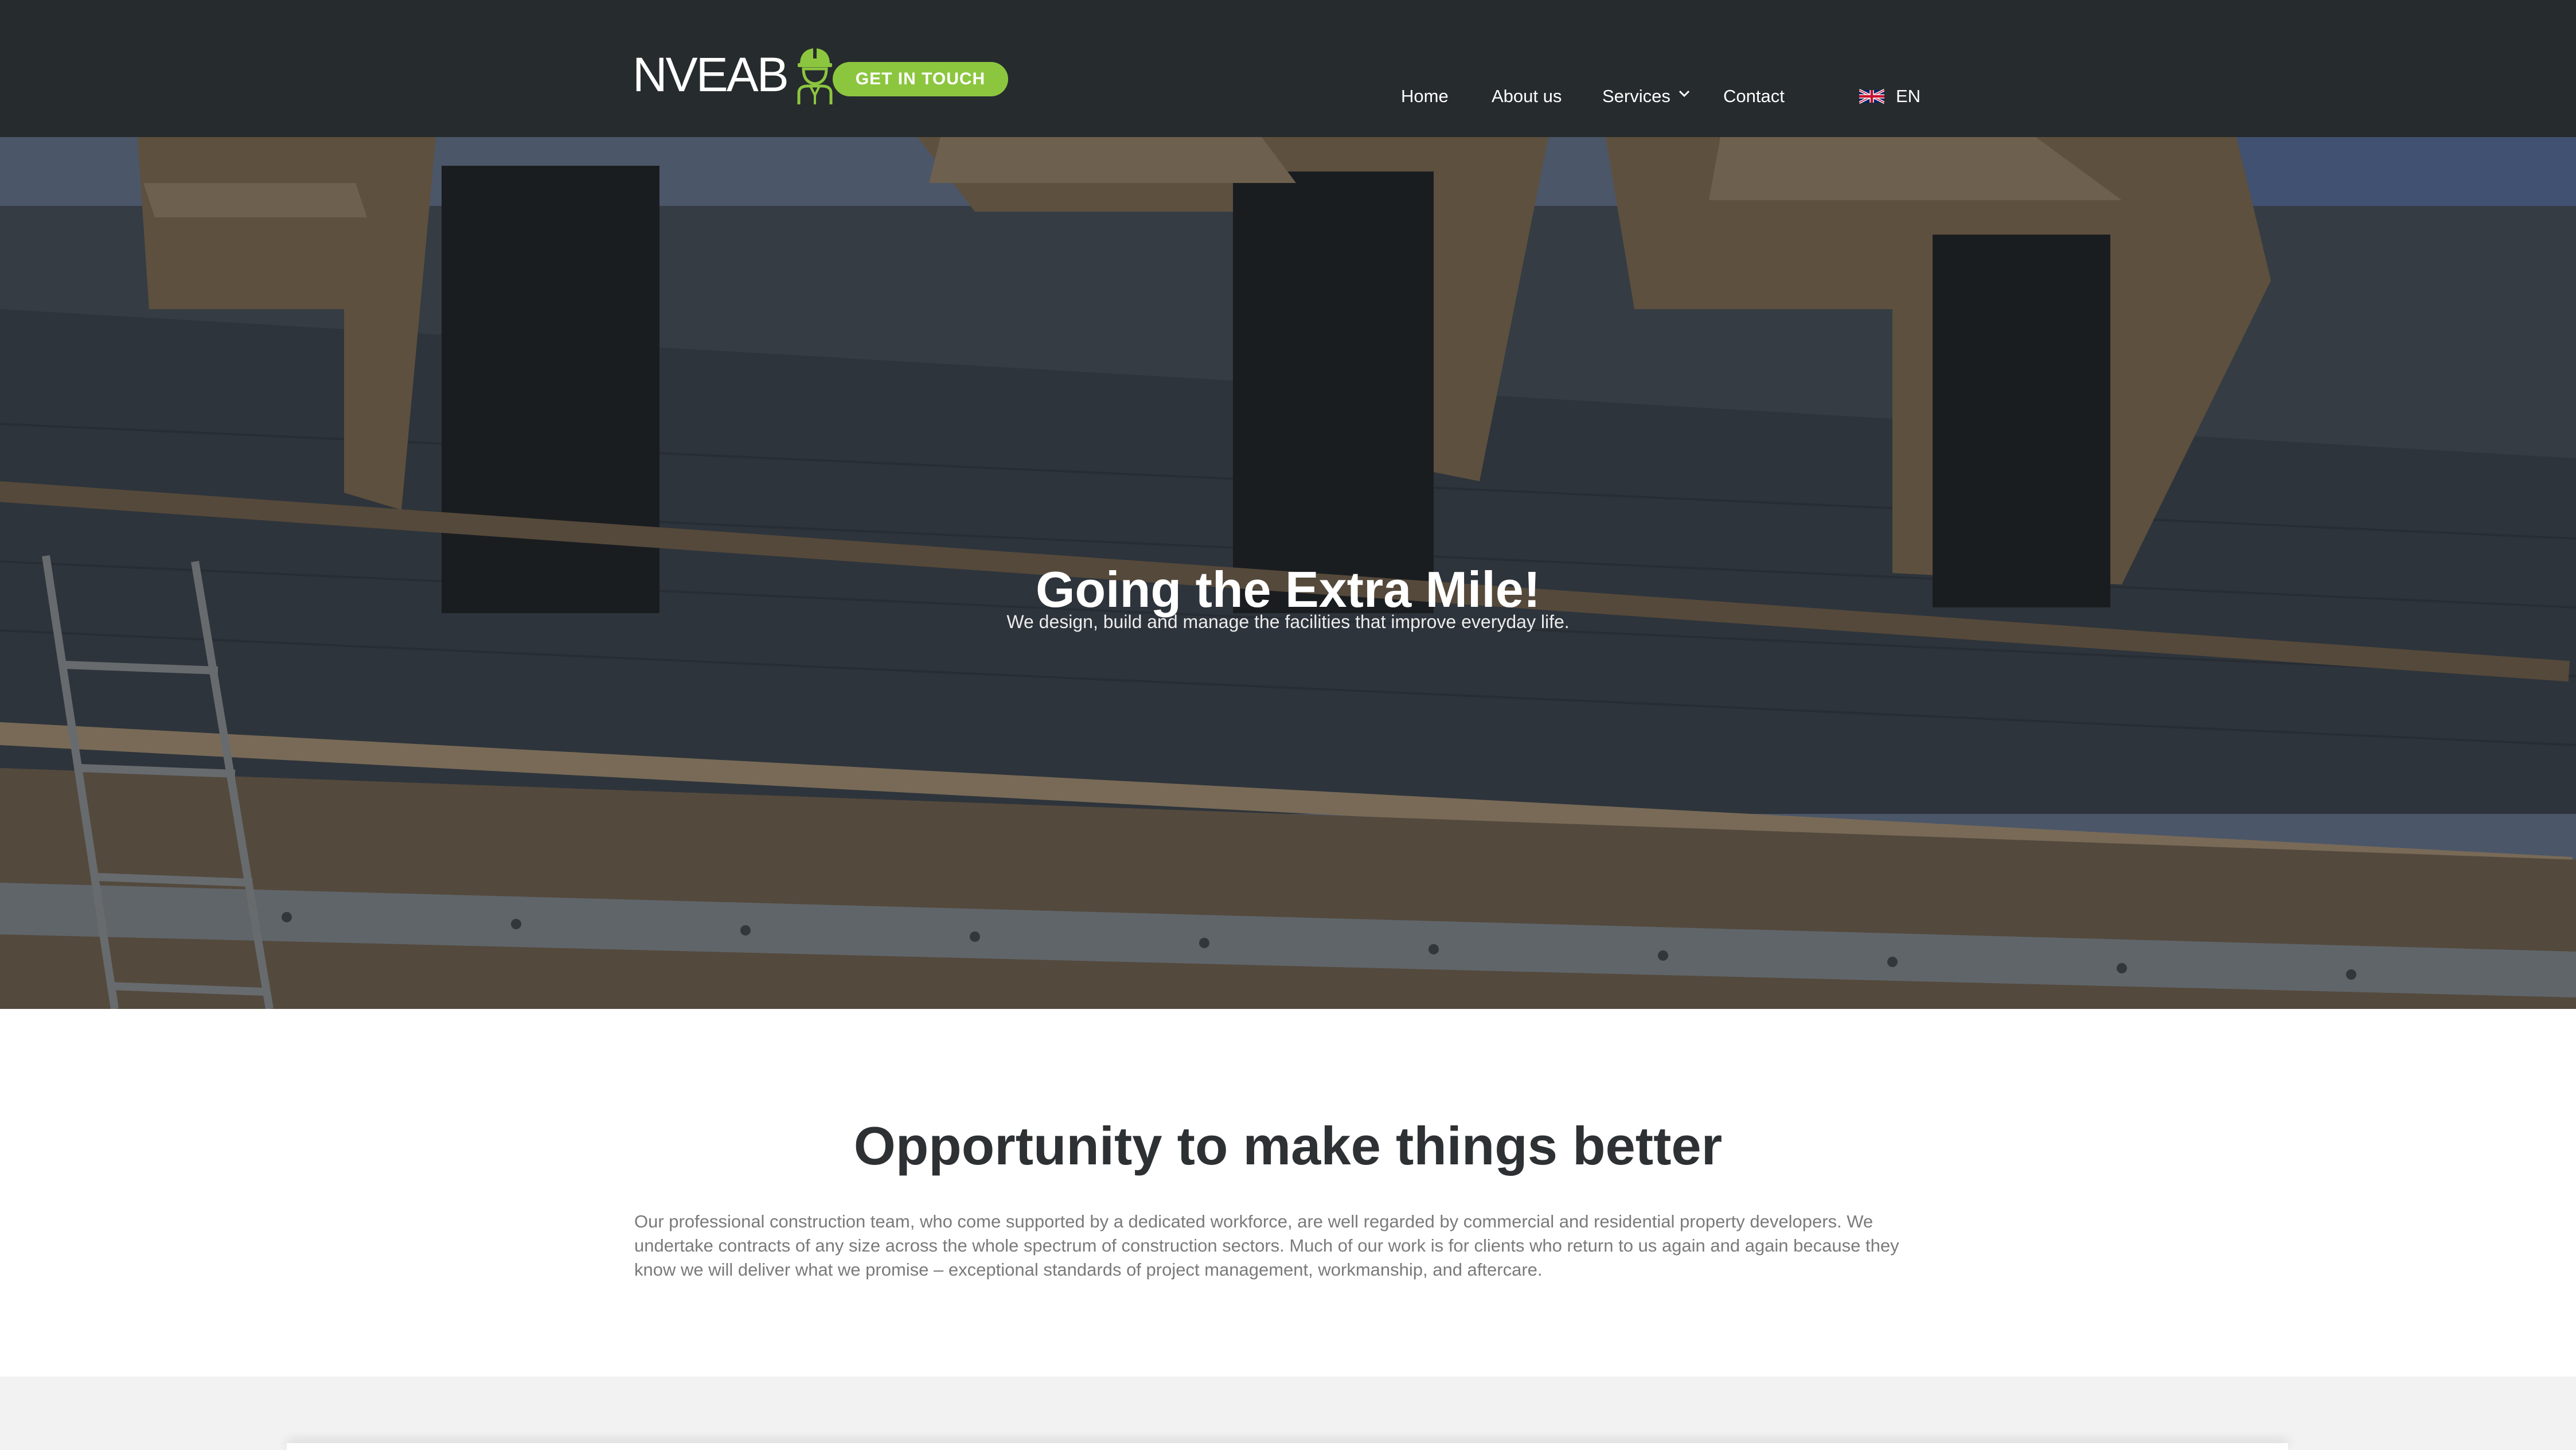 The image size is (2576, 1450). Describe the element at coordinates (1527, 96) in the screenshot. I see `nav-about-link: About us` at that location.